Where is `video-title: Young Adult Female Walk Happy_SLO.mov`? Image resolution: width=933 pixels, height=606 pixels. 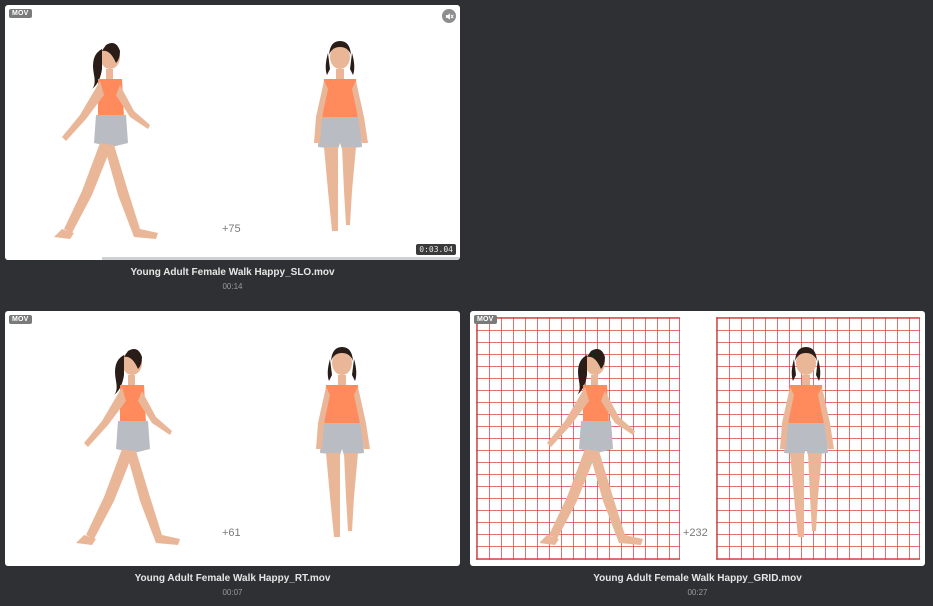 video-title: Young Adult Female Walk Happy_SLO.mov is located at coordinates (232, 272).